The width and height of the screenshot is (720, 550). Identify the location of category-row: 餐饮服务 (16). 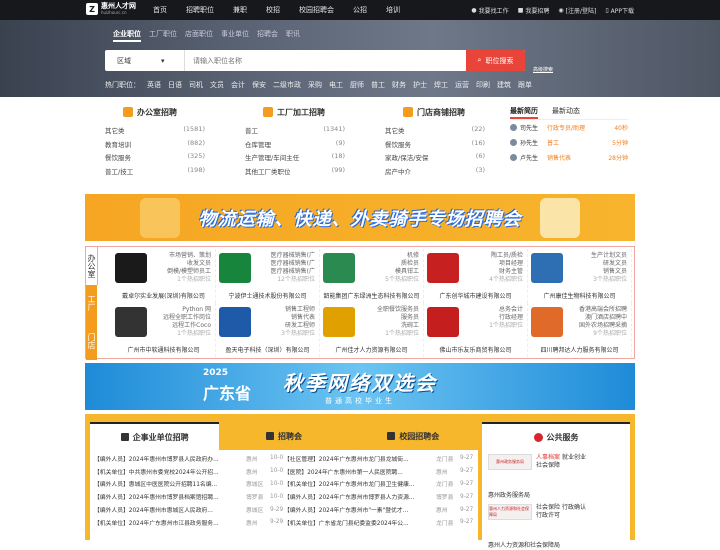
(435, 146).